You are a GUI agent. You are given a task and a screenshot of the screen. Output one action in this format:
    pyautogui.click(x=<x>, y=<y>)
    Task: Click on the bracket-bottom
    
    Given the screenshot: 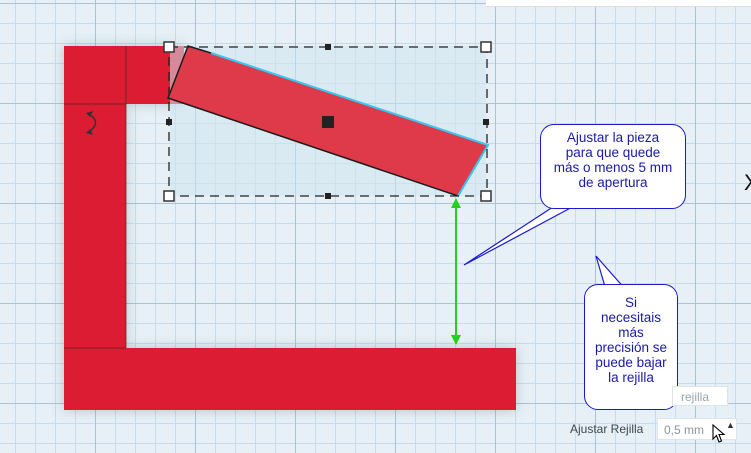 What is the action you would take?
    pyautogui.click(x=290, y=379)
    